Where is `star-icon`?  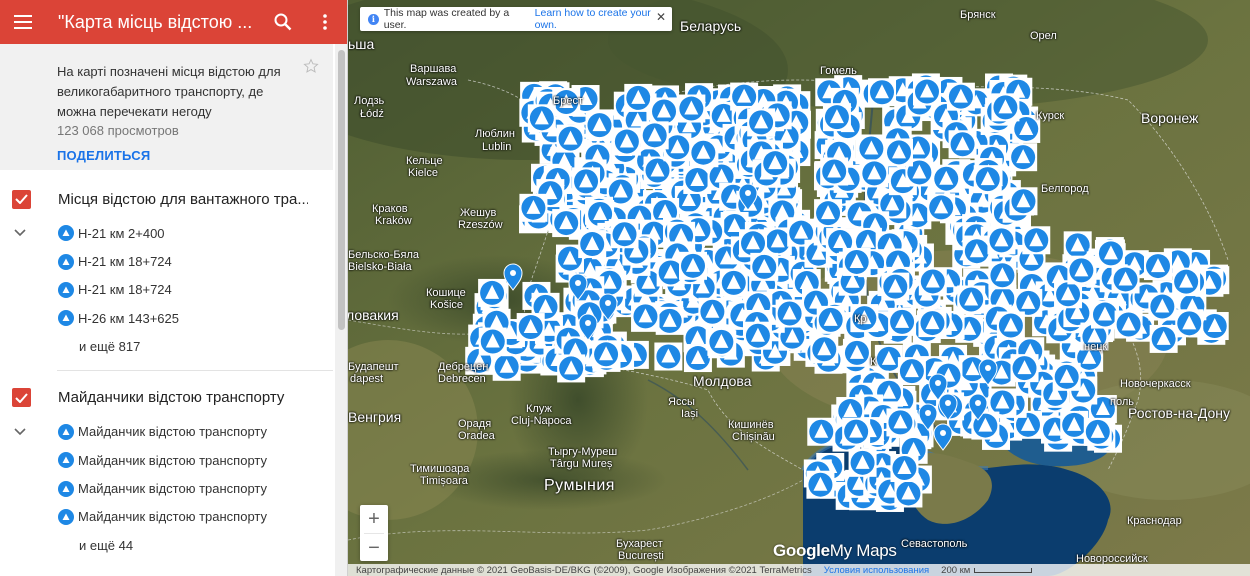
star-icon is located at coordinates (311, 68).